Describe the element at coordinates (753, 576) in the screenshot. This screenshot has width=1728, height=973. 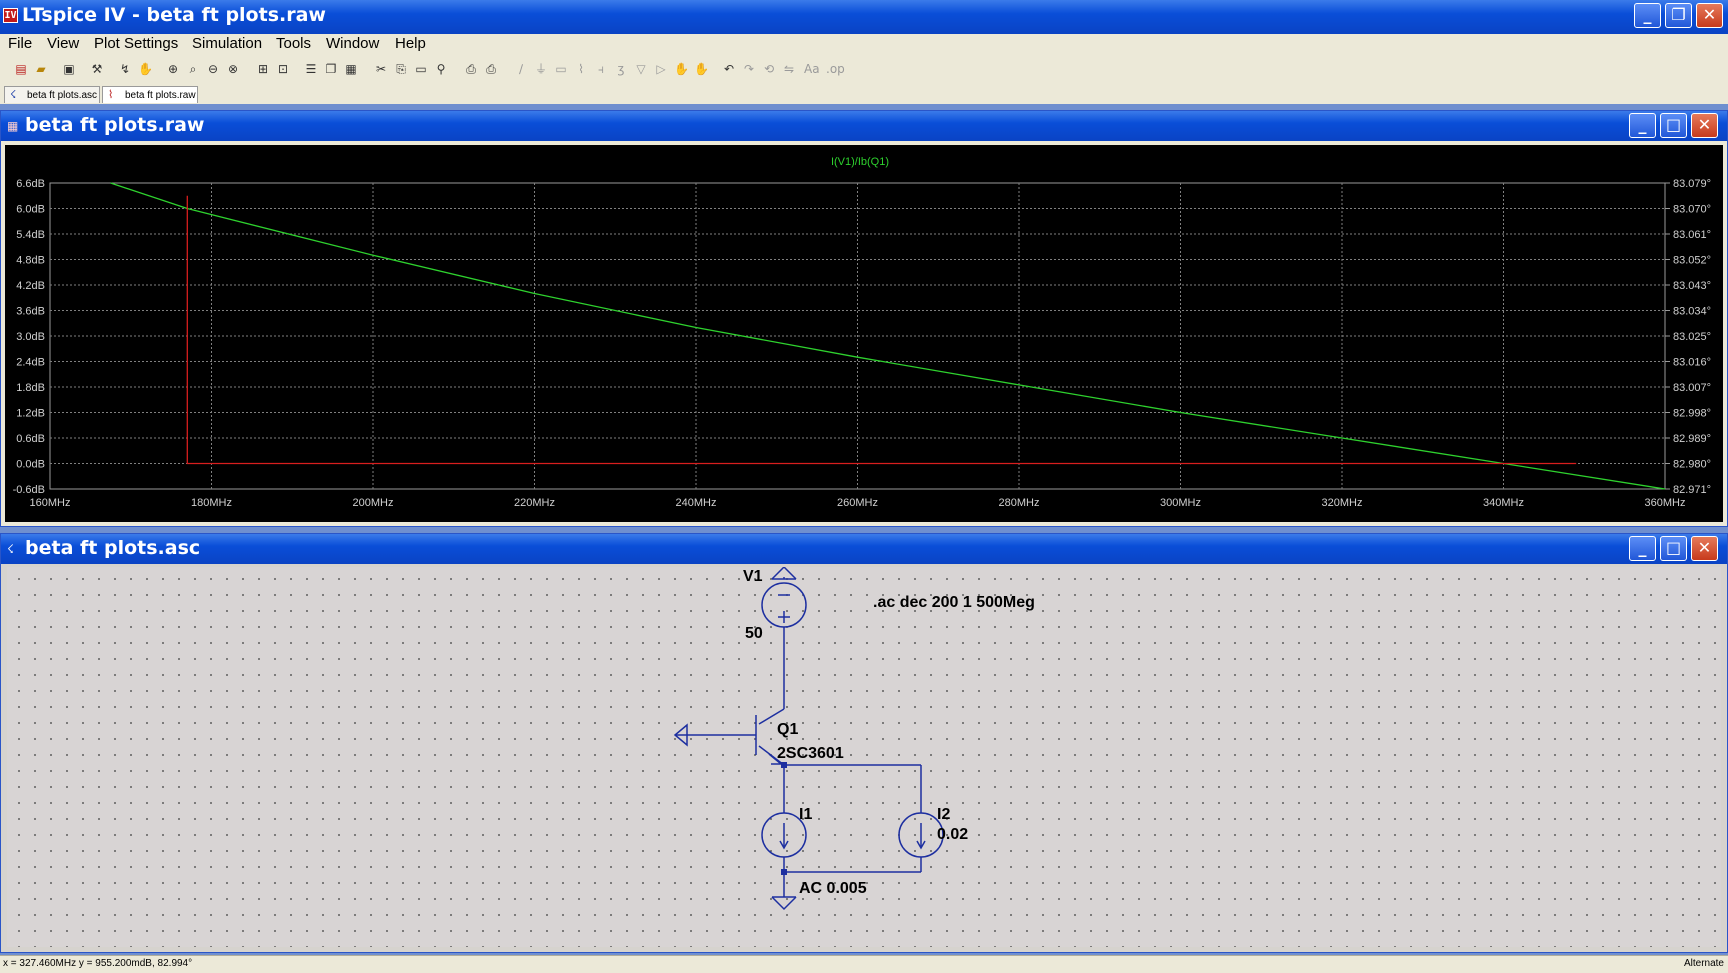
I see `v1-name-label: V1` at that location.